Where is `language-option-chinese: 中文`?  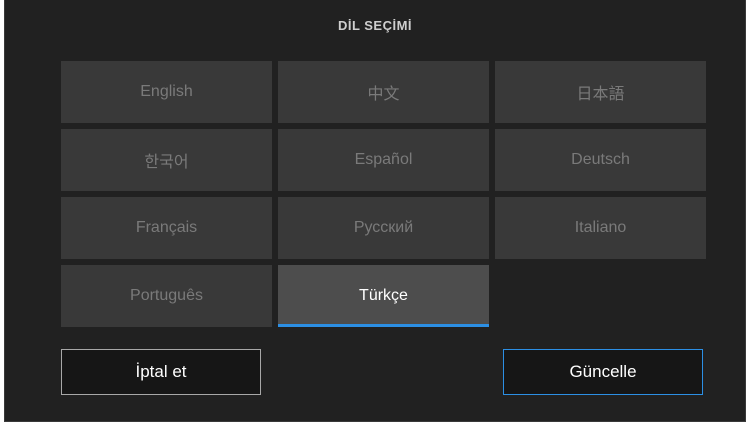
language-option-chinese: 中文 is located at coordinates (383, 92).